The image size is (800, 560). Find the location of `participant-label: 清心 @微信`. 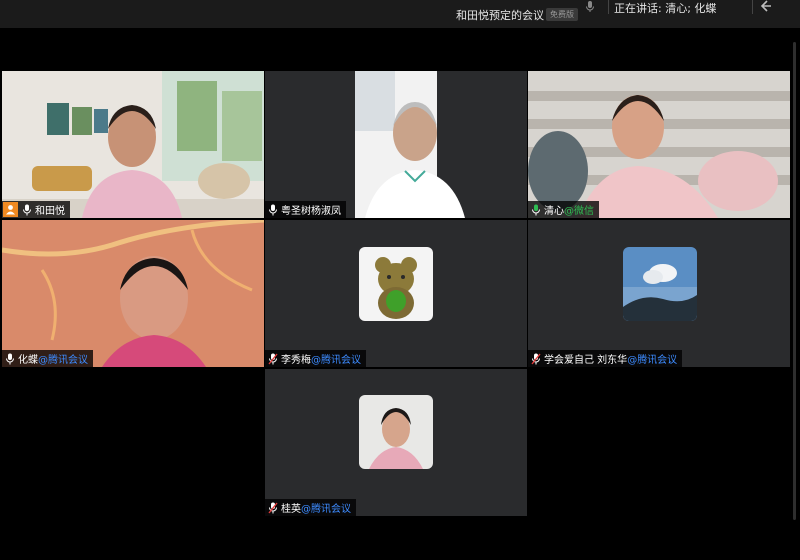

participant-label: 清心 @微信 is located at coordinates (563, 209).